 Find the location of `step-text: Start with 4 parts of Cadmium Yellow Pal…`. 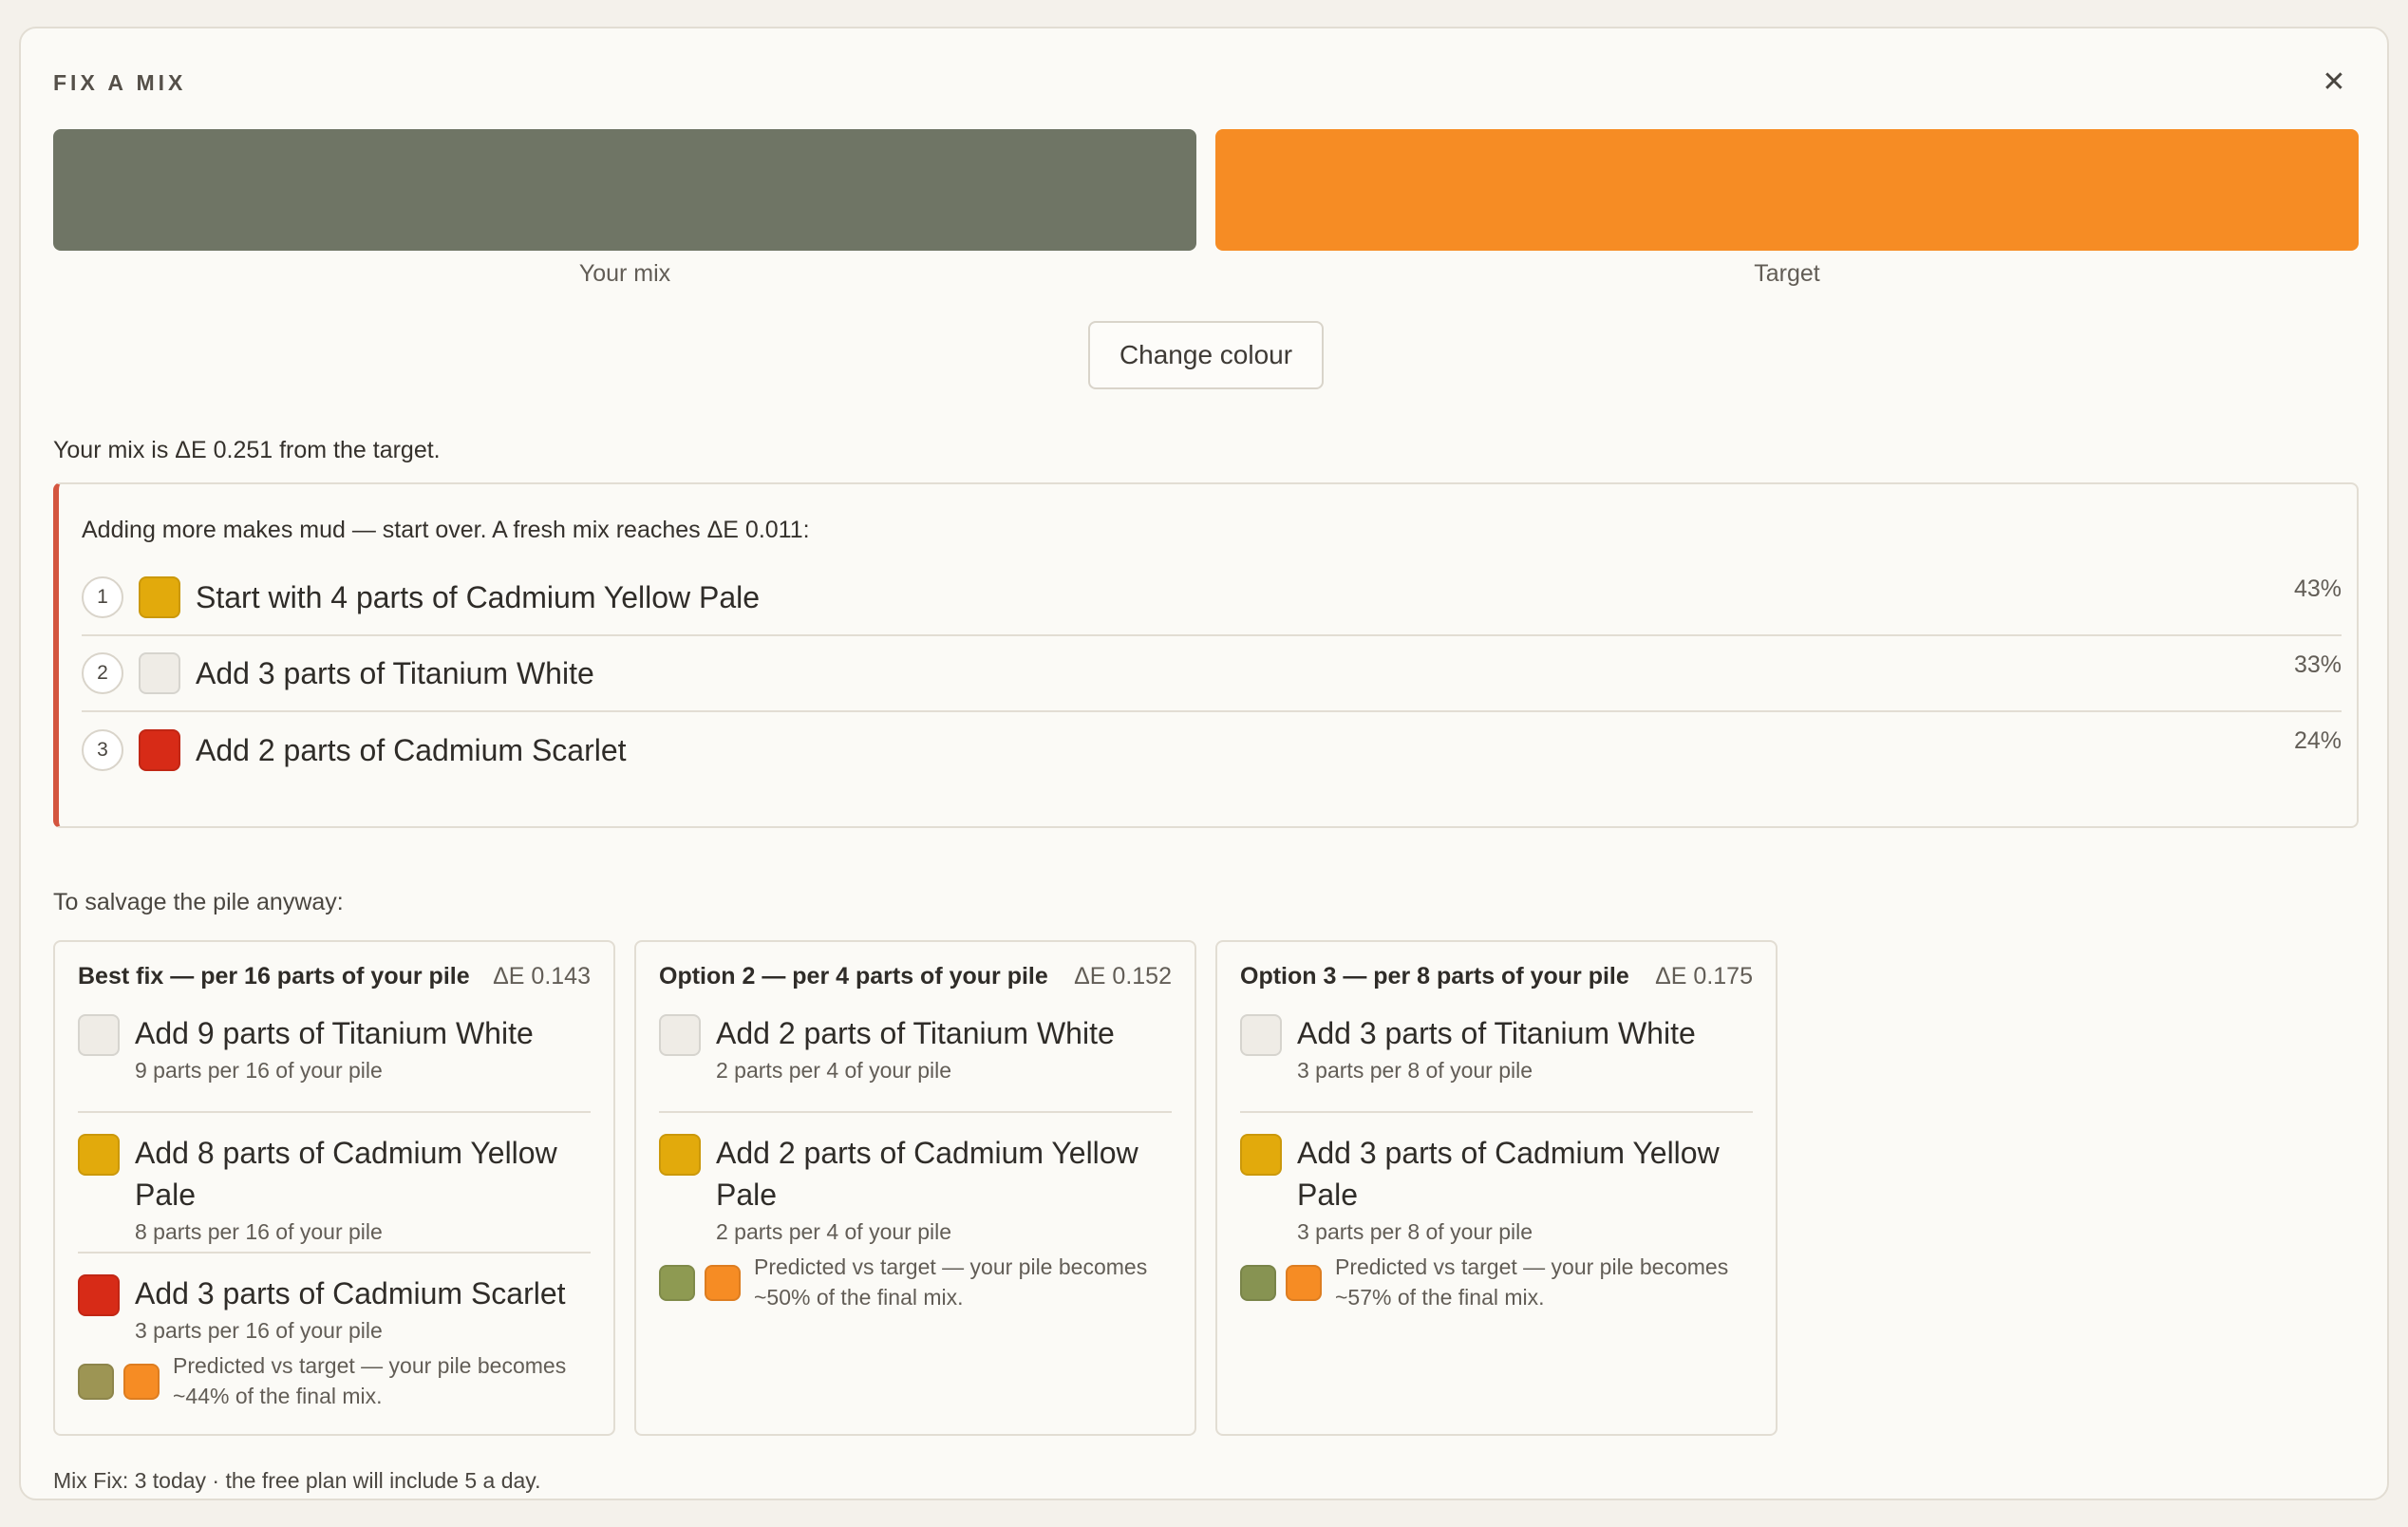

step-text: Start with 4 parts of Cadmium Yellow Pal… is located at coordinates (478, 596).